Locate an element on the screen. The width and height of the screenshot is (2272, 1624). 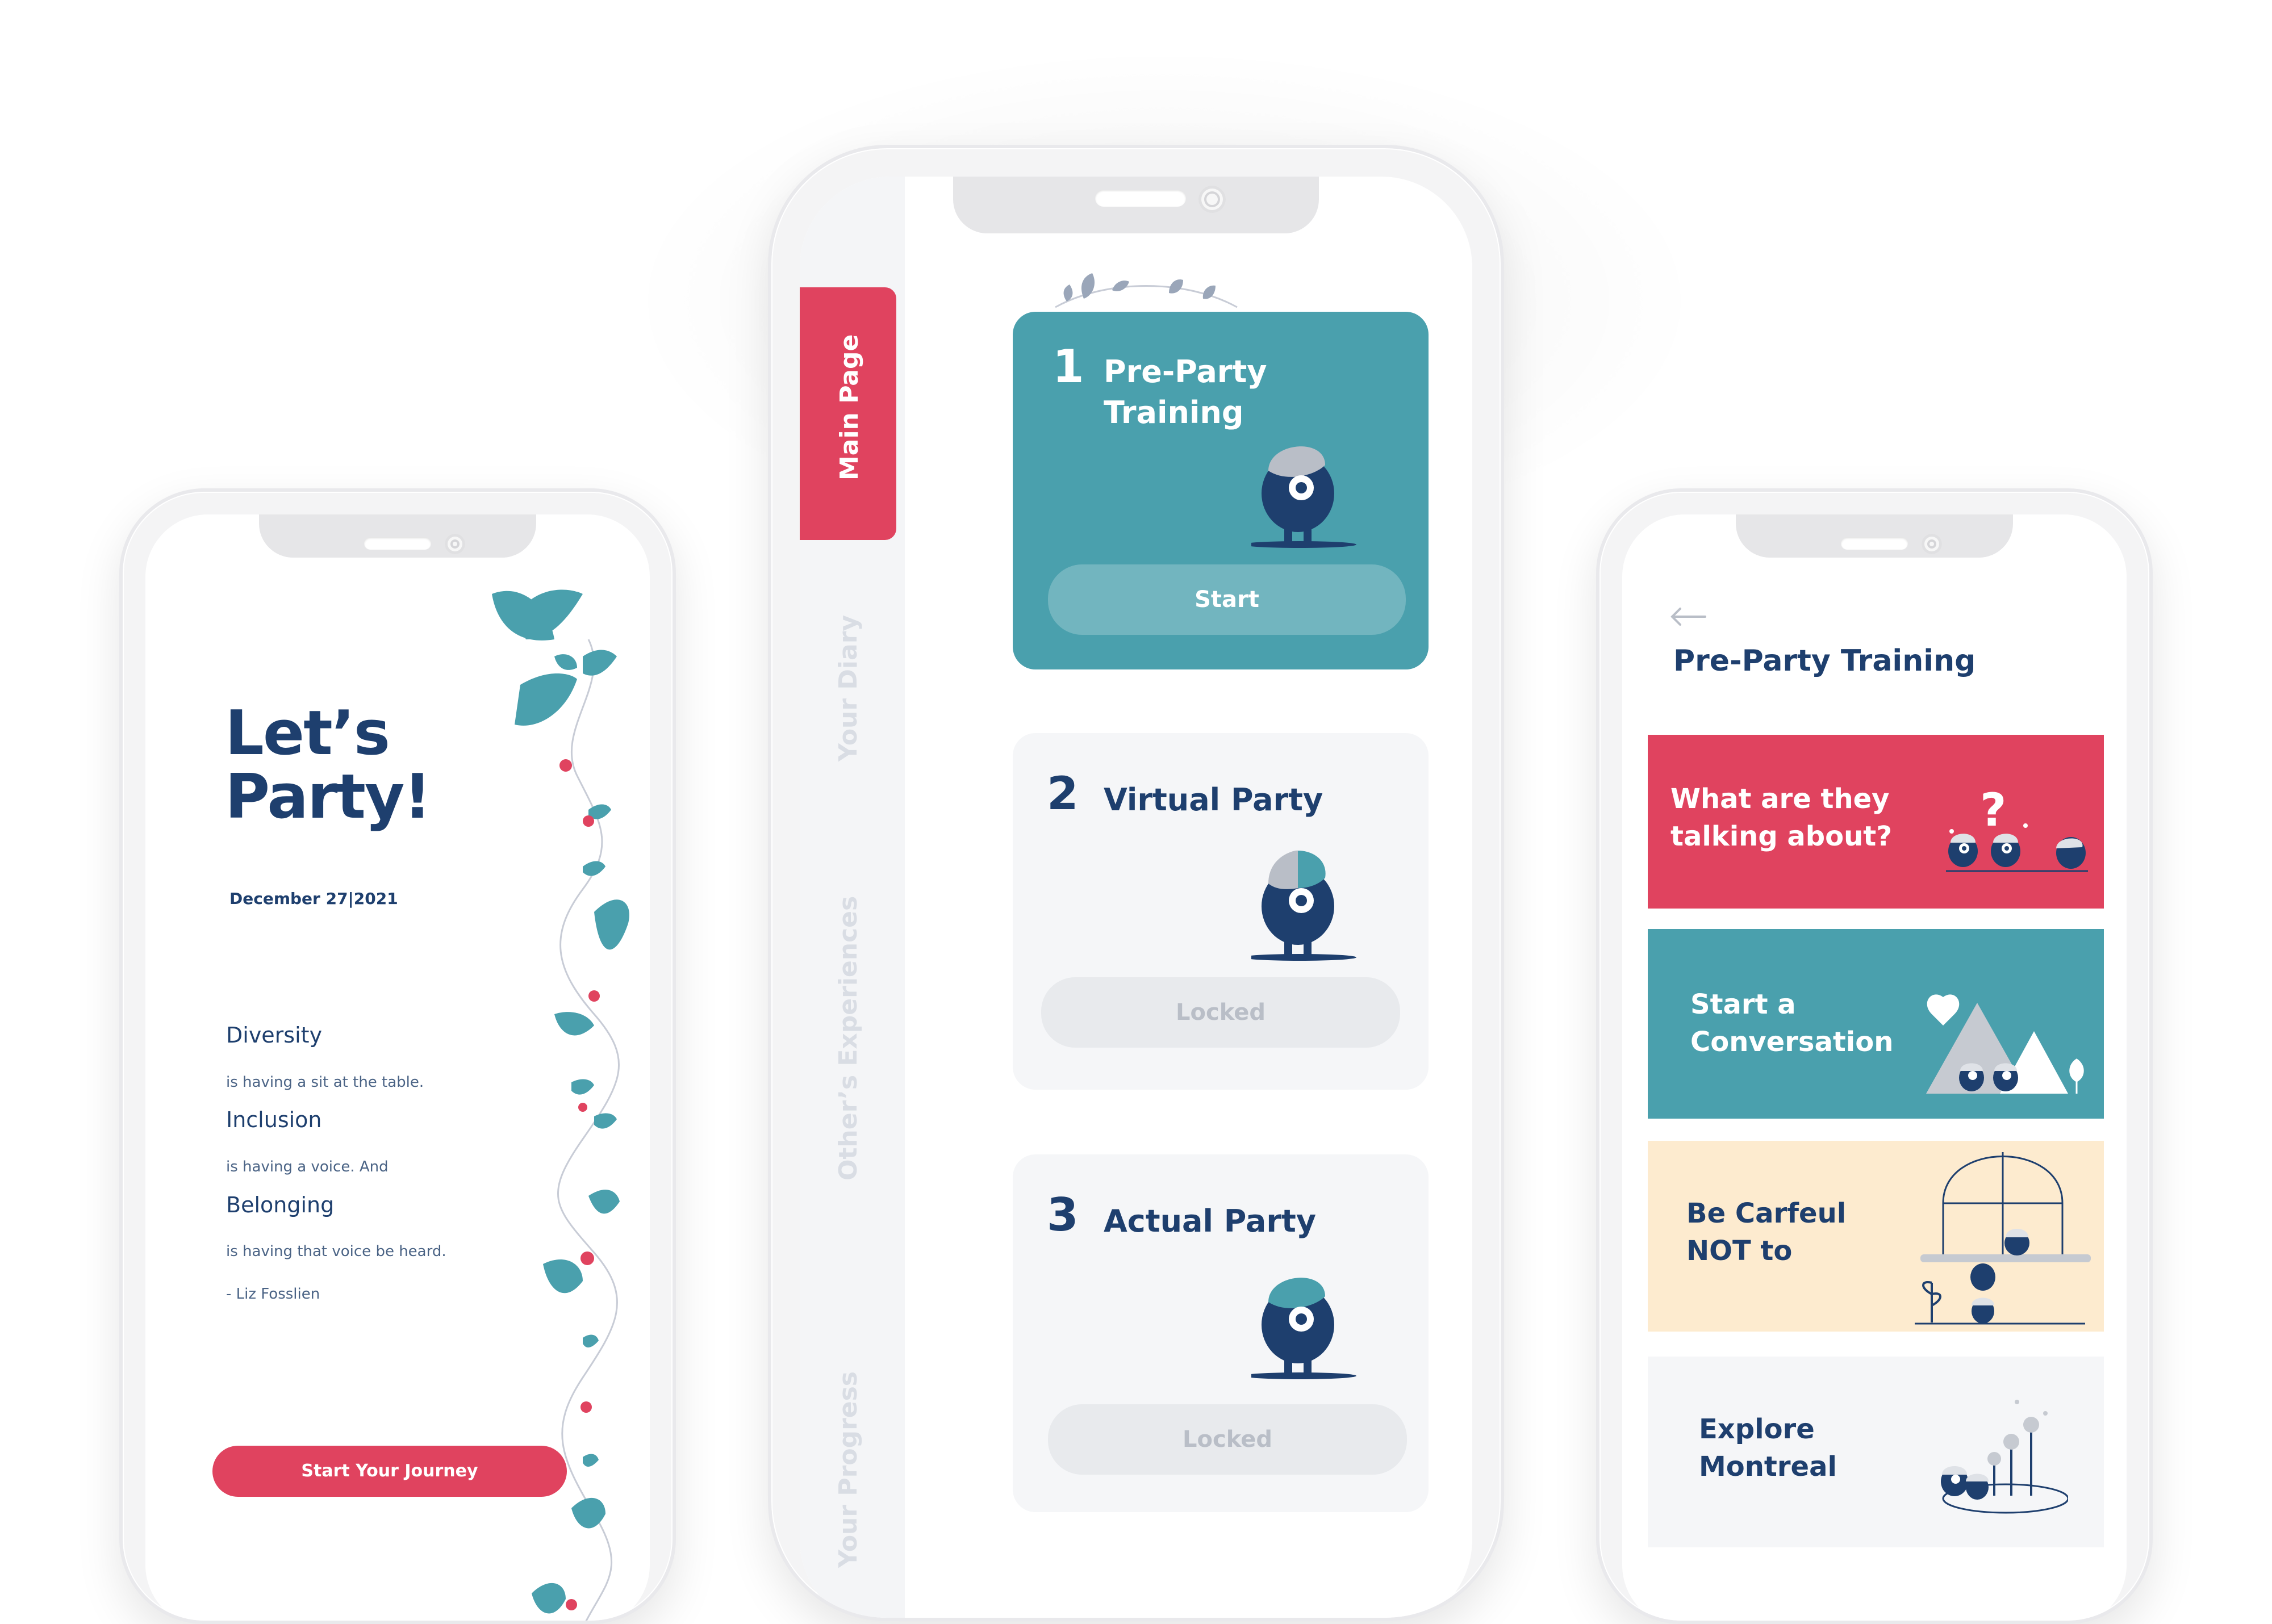
side-tab-your-progress: Your Progress is located at coordinates (848, 1469).